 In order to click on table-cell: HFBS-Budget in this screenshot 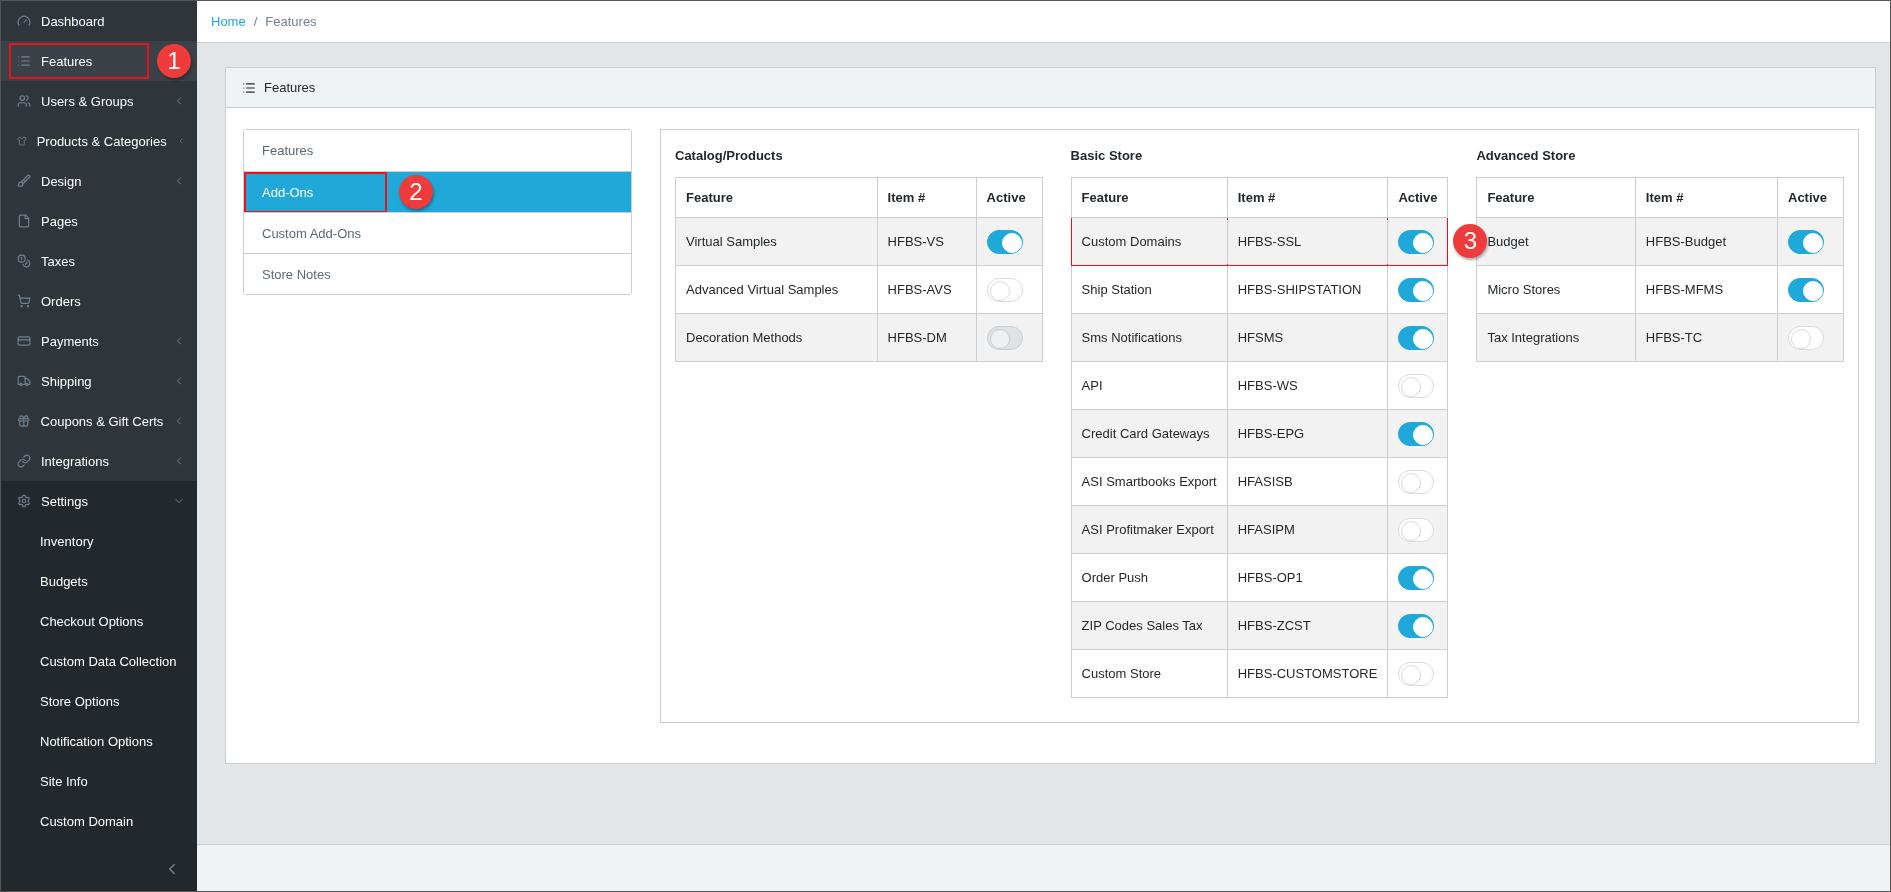, I will do `click(1706, 241)`.